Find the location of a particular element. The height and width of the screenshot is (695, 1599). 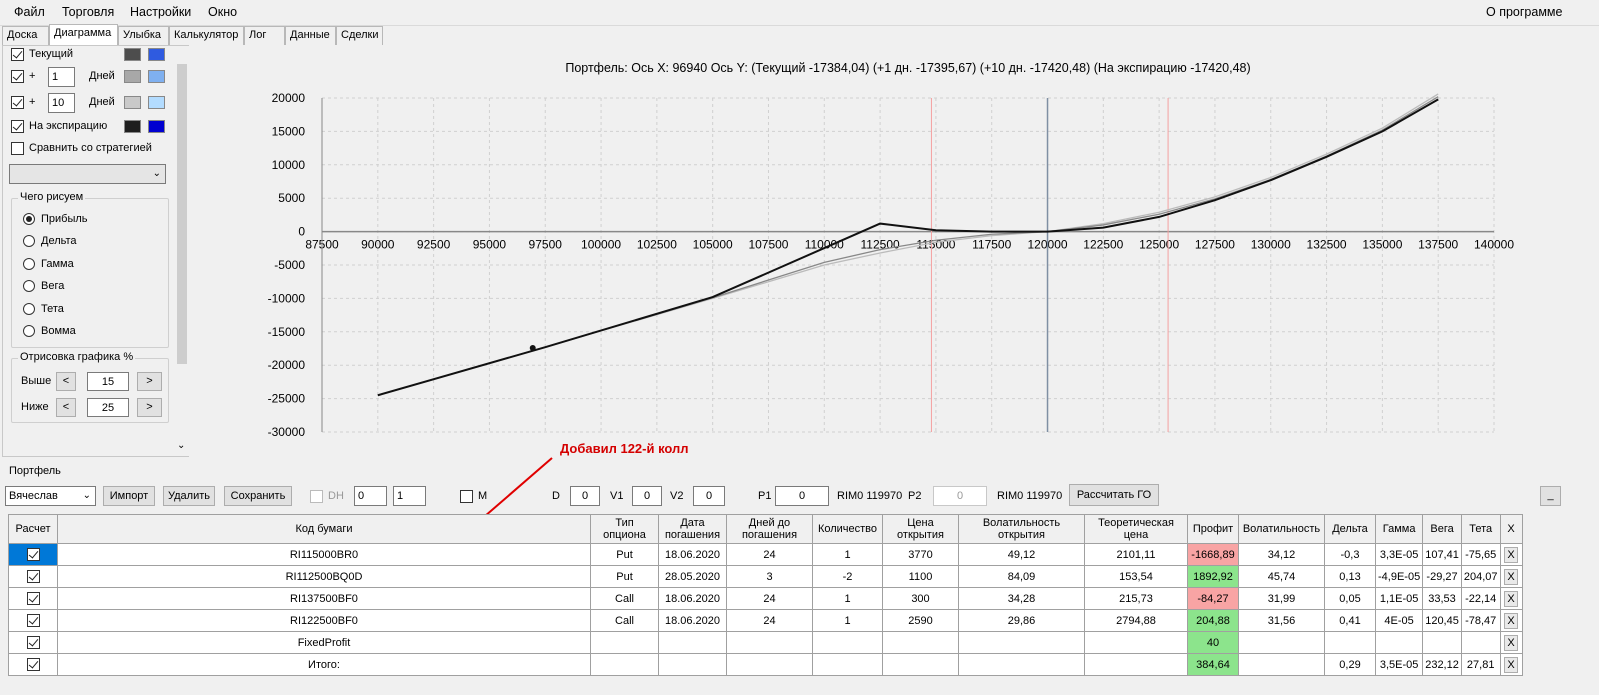

col-gamma: Гамма is located at coordinates (1399, 529).